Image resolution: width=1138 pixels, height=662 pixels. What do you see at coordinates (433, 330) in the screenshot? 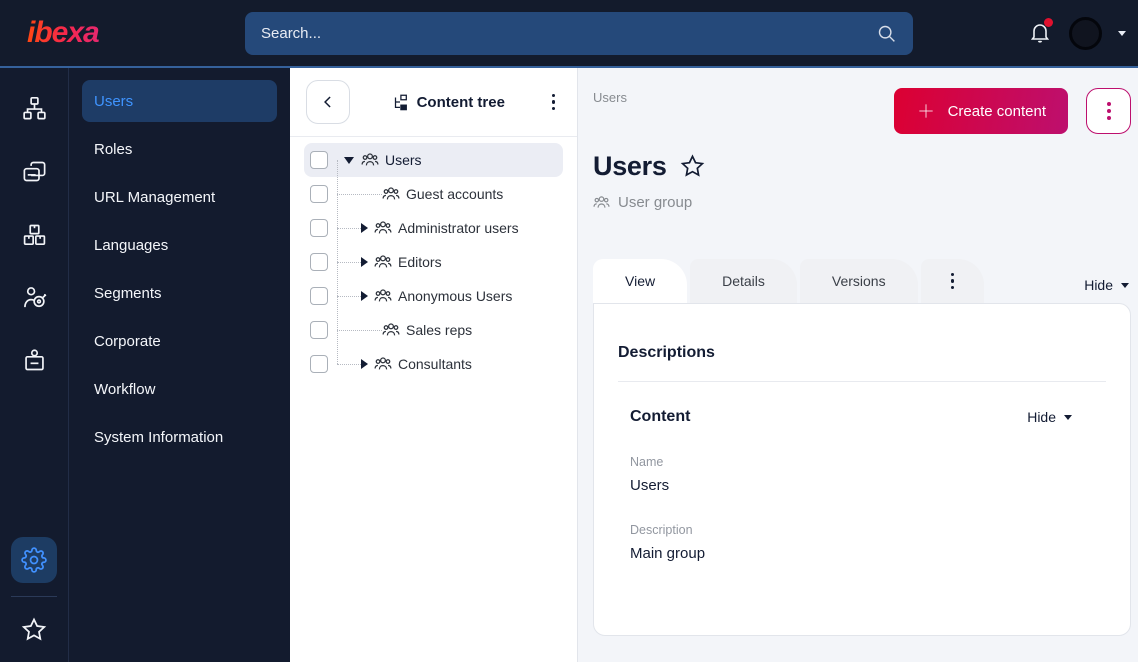
I see `tree-item-sales-reps: Sales reps` at bounding box center [433, 330].